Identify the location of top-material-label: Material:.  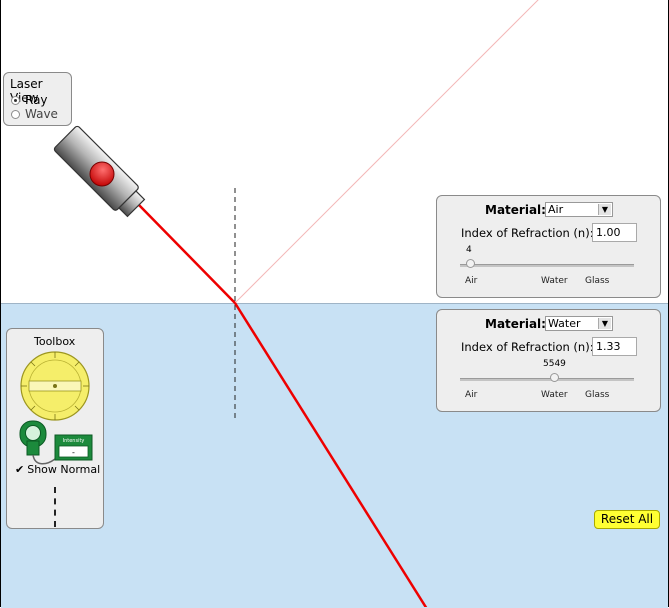
(515, 210).